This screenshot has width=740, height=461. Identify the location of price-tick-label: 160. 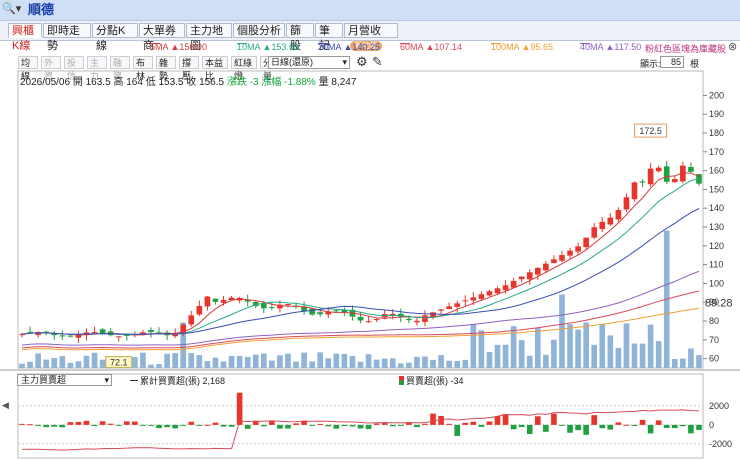
(716, 171).